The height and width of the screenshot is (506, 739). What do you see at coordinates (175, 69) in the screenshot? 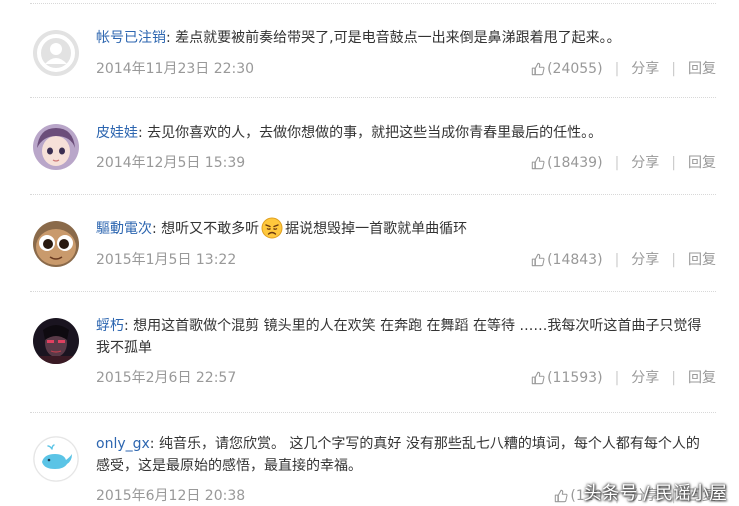
I see `timestamp: 2014年11月23日 22:30` at bounding box center [175, 69].